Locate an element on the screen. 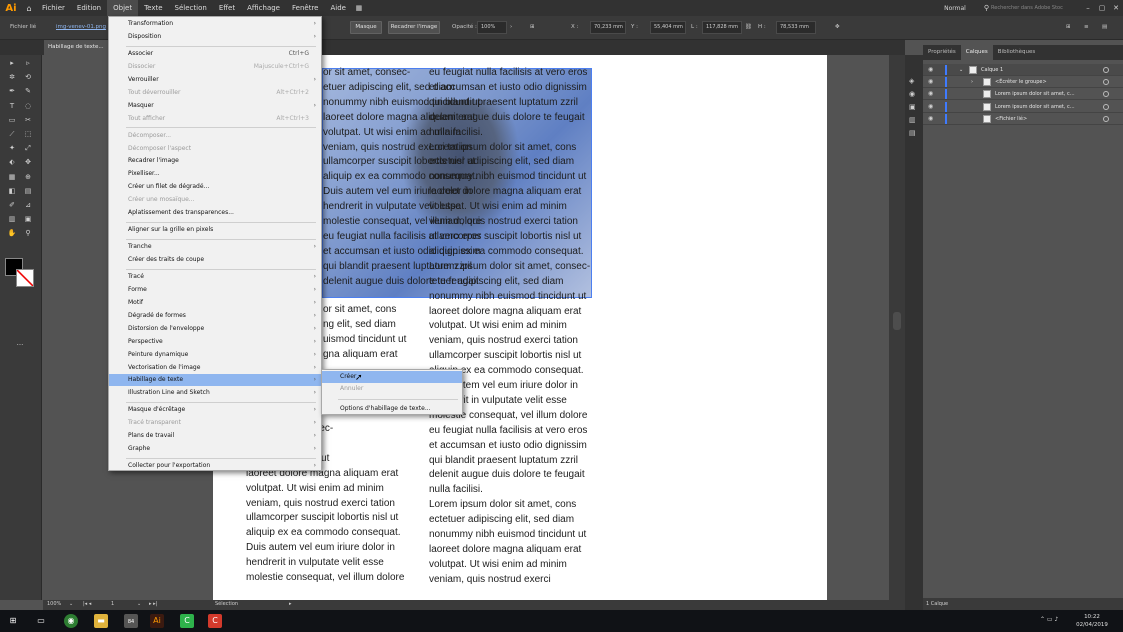 The height and width of the screenshot is (632, 1123). zoom-level: 100% is located at coordinates (54, 604).